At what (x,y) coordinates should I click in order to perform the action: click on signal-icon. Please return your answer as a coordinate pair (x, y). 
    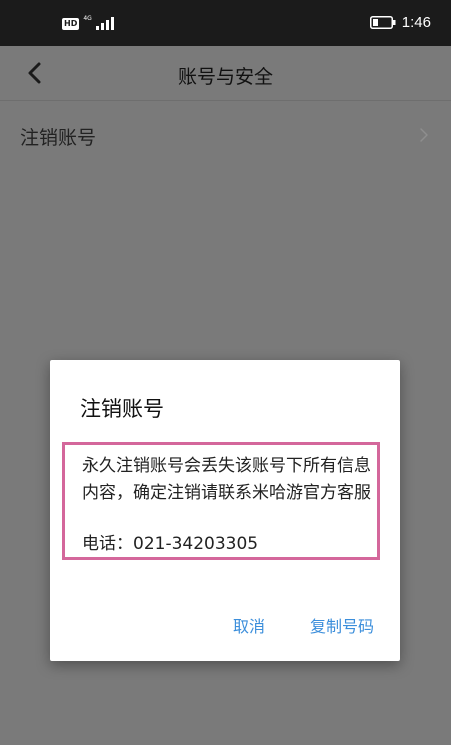
    Looking at the image, I should click on (104, 23).